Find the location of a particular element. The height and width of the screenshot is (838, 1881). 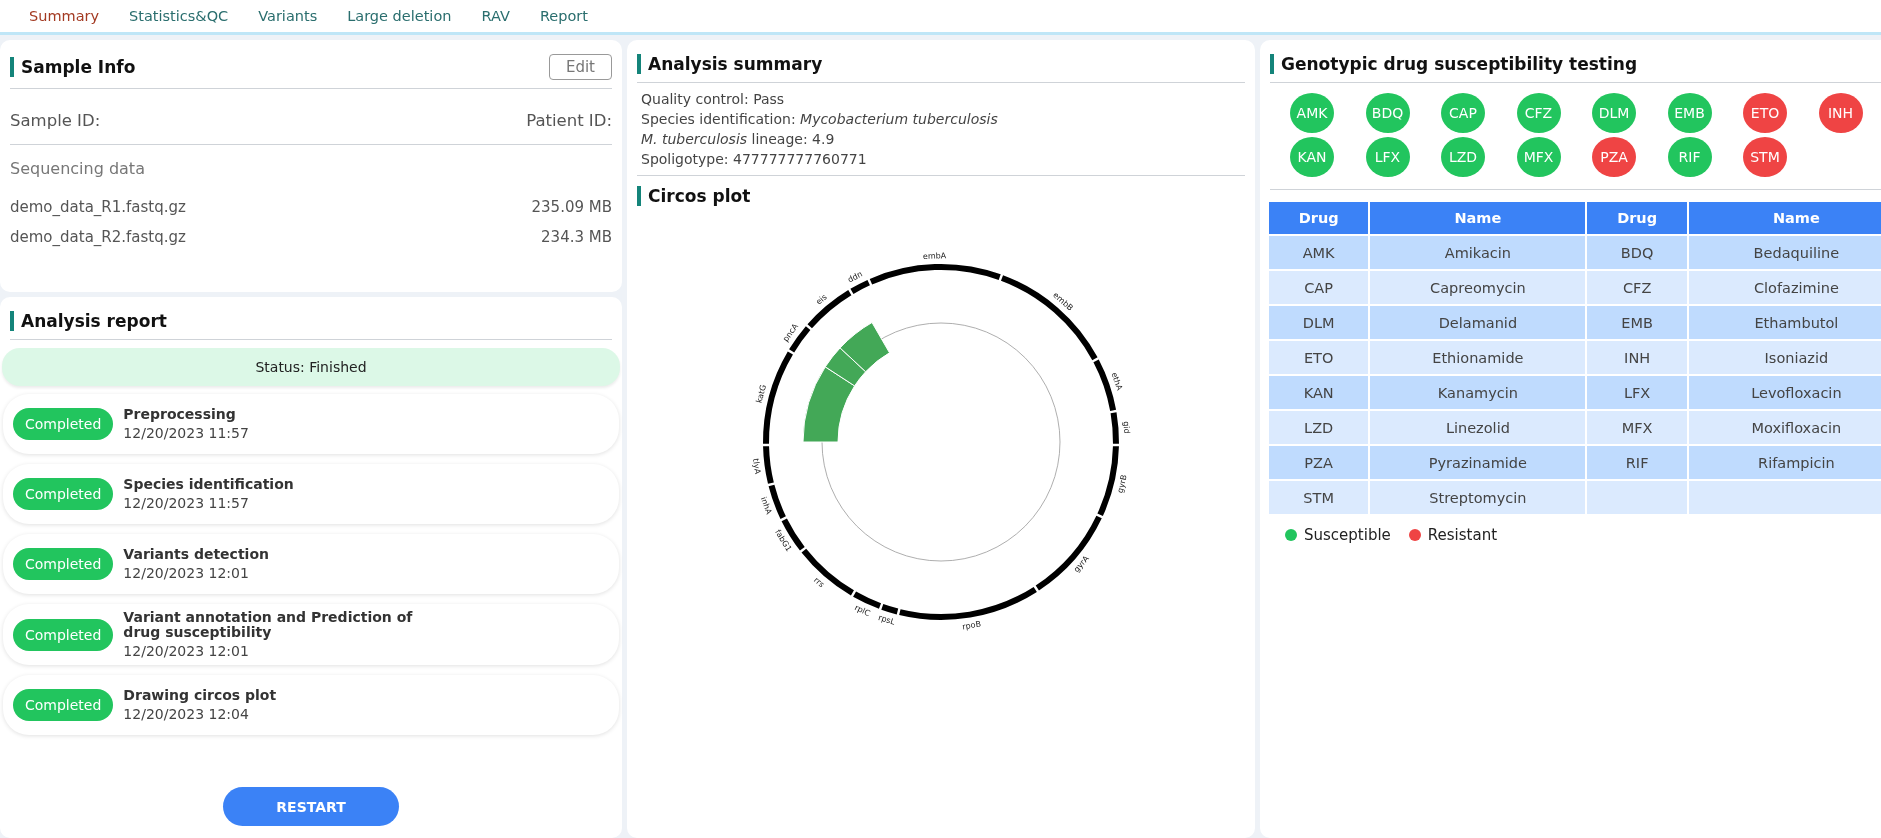

table-cell: Levofloxacin is located at coordinates (1784, 392).